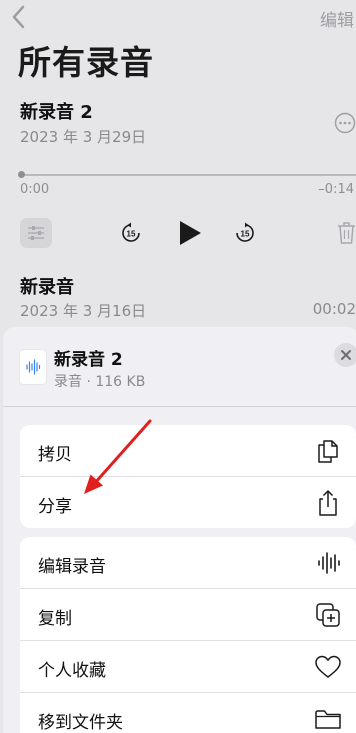 This screenshot has height=733, width=356. Describe the element at coordinates (88, 360) in the screenshot. I see `shared-file-name: 新录音 2` at that location.